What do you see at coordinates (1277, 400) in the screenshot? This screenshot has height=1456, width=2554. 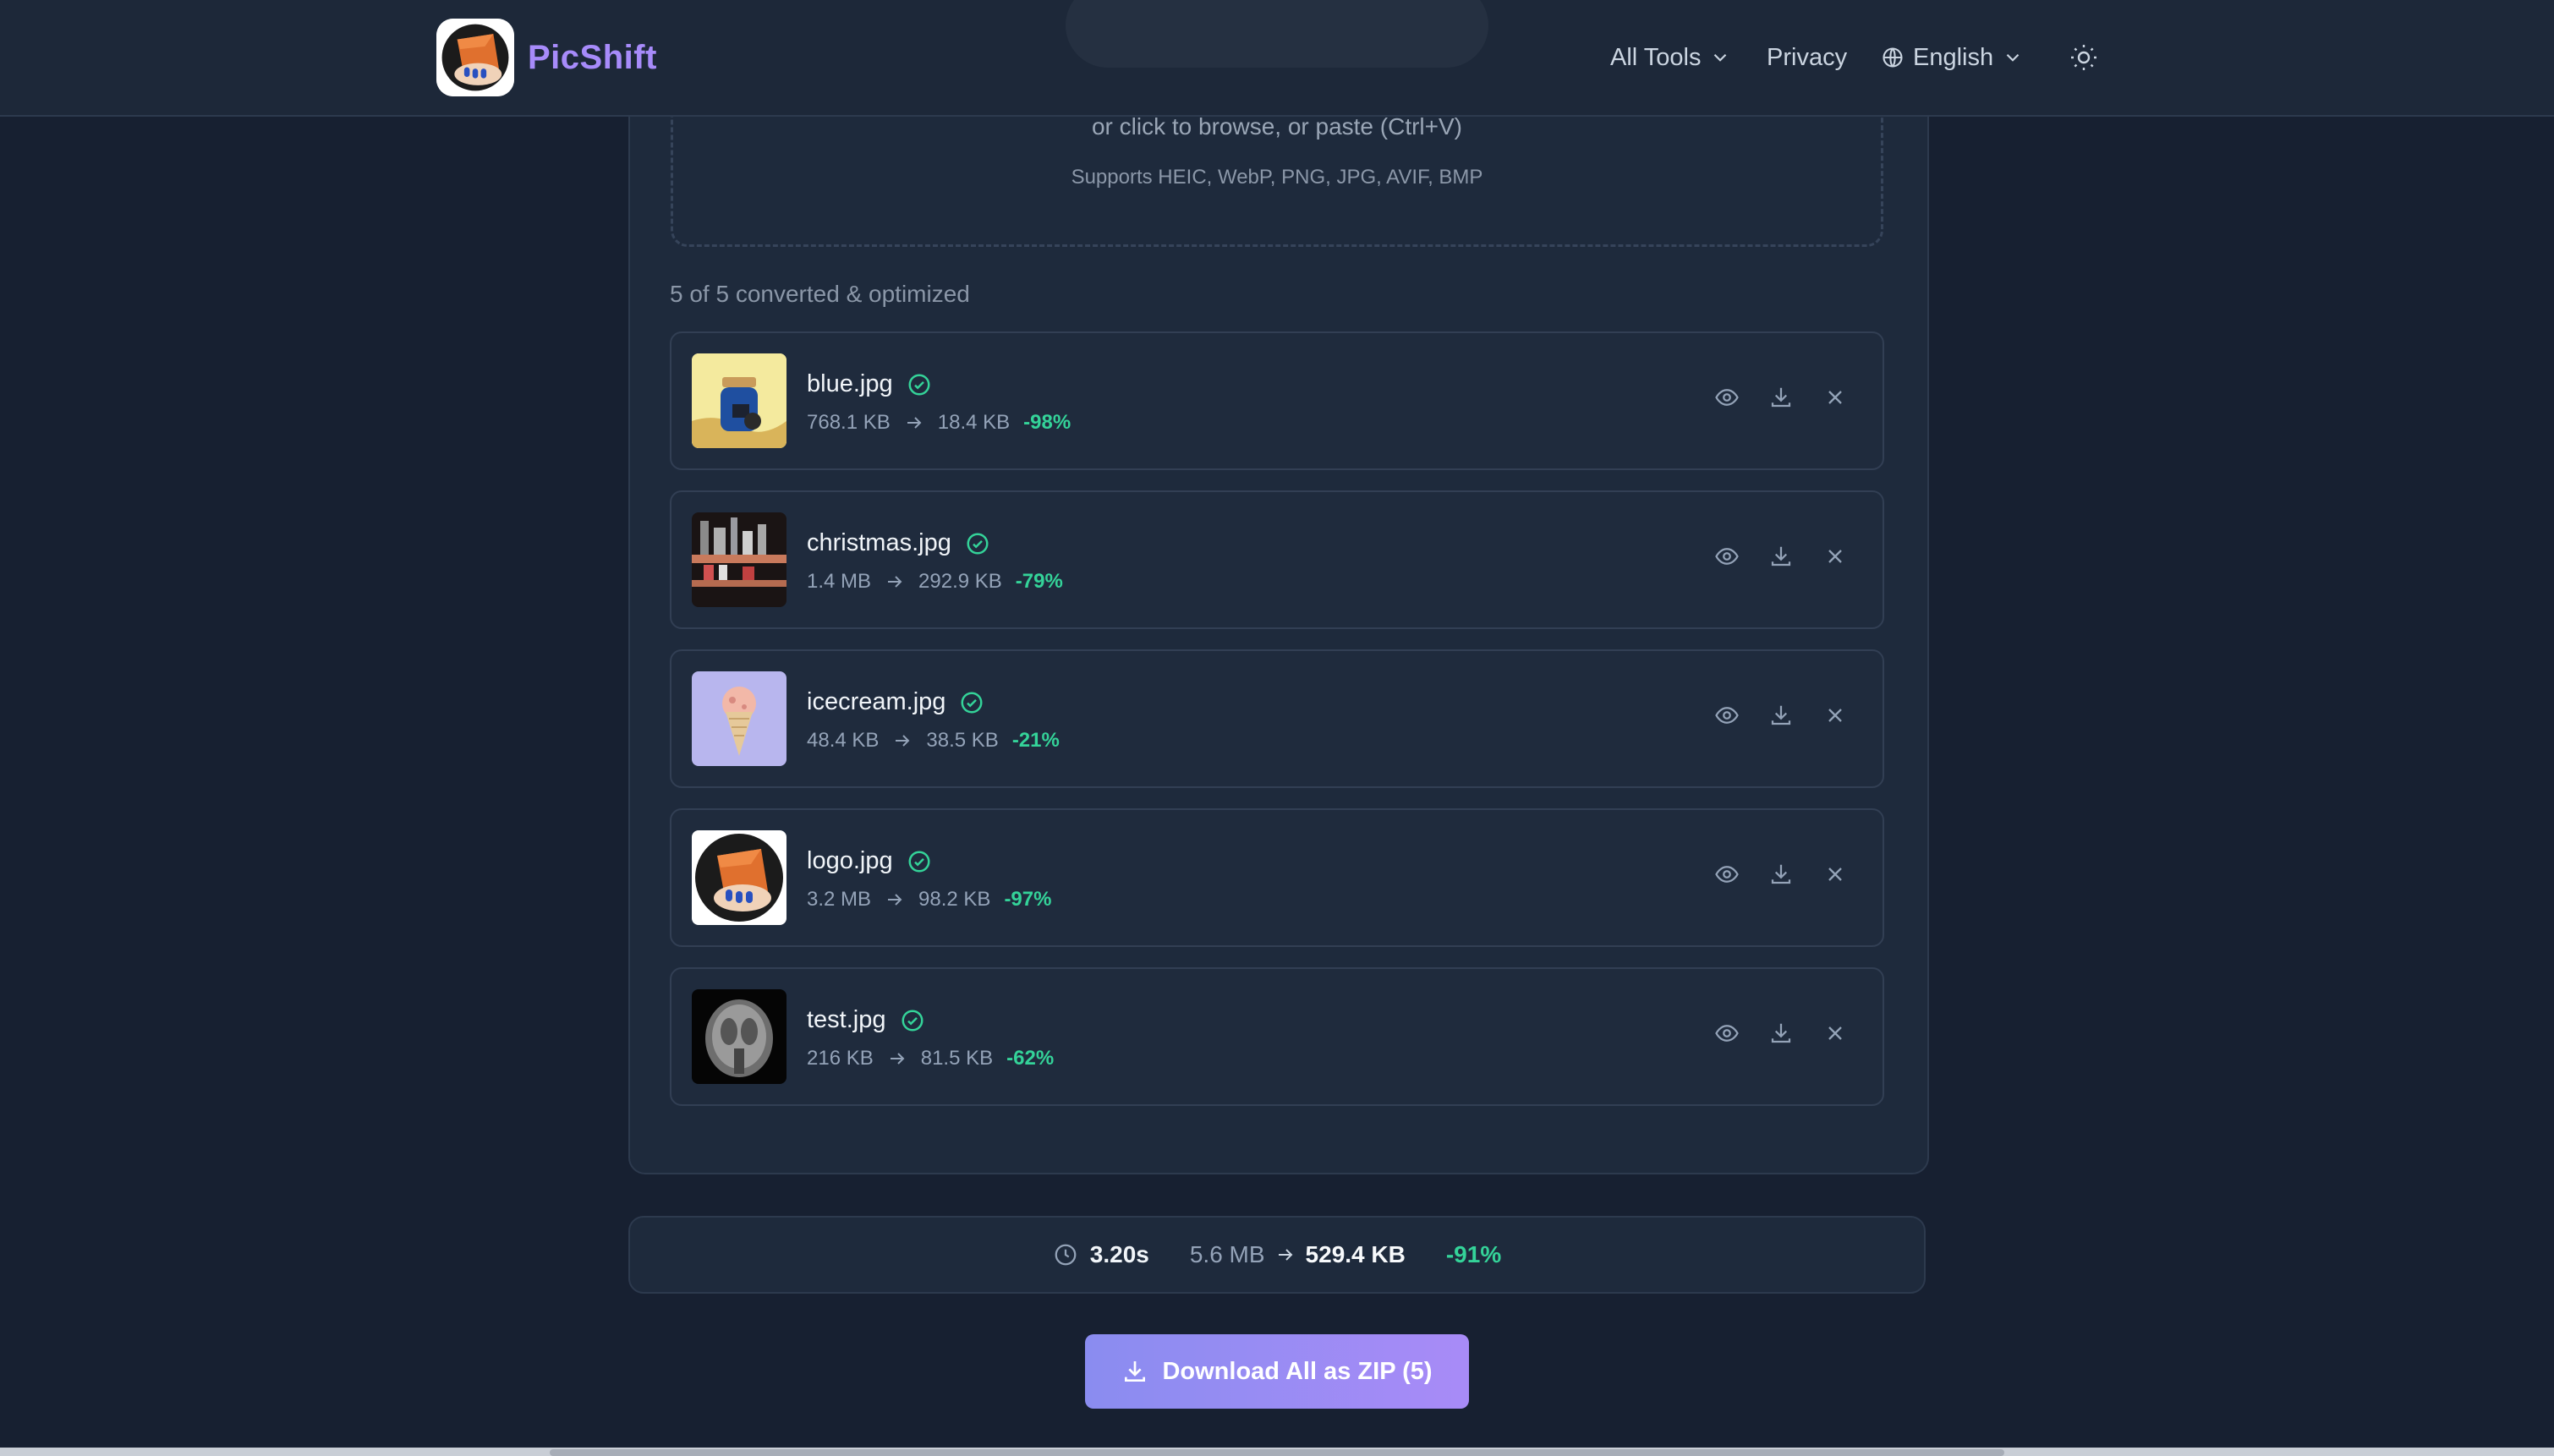 I see `file-row: blue.jpg 768.1 KB 18.4 KB -98%` at bounding box center [1277, 400].